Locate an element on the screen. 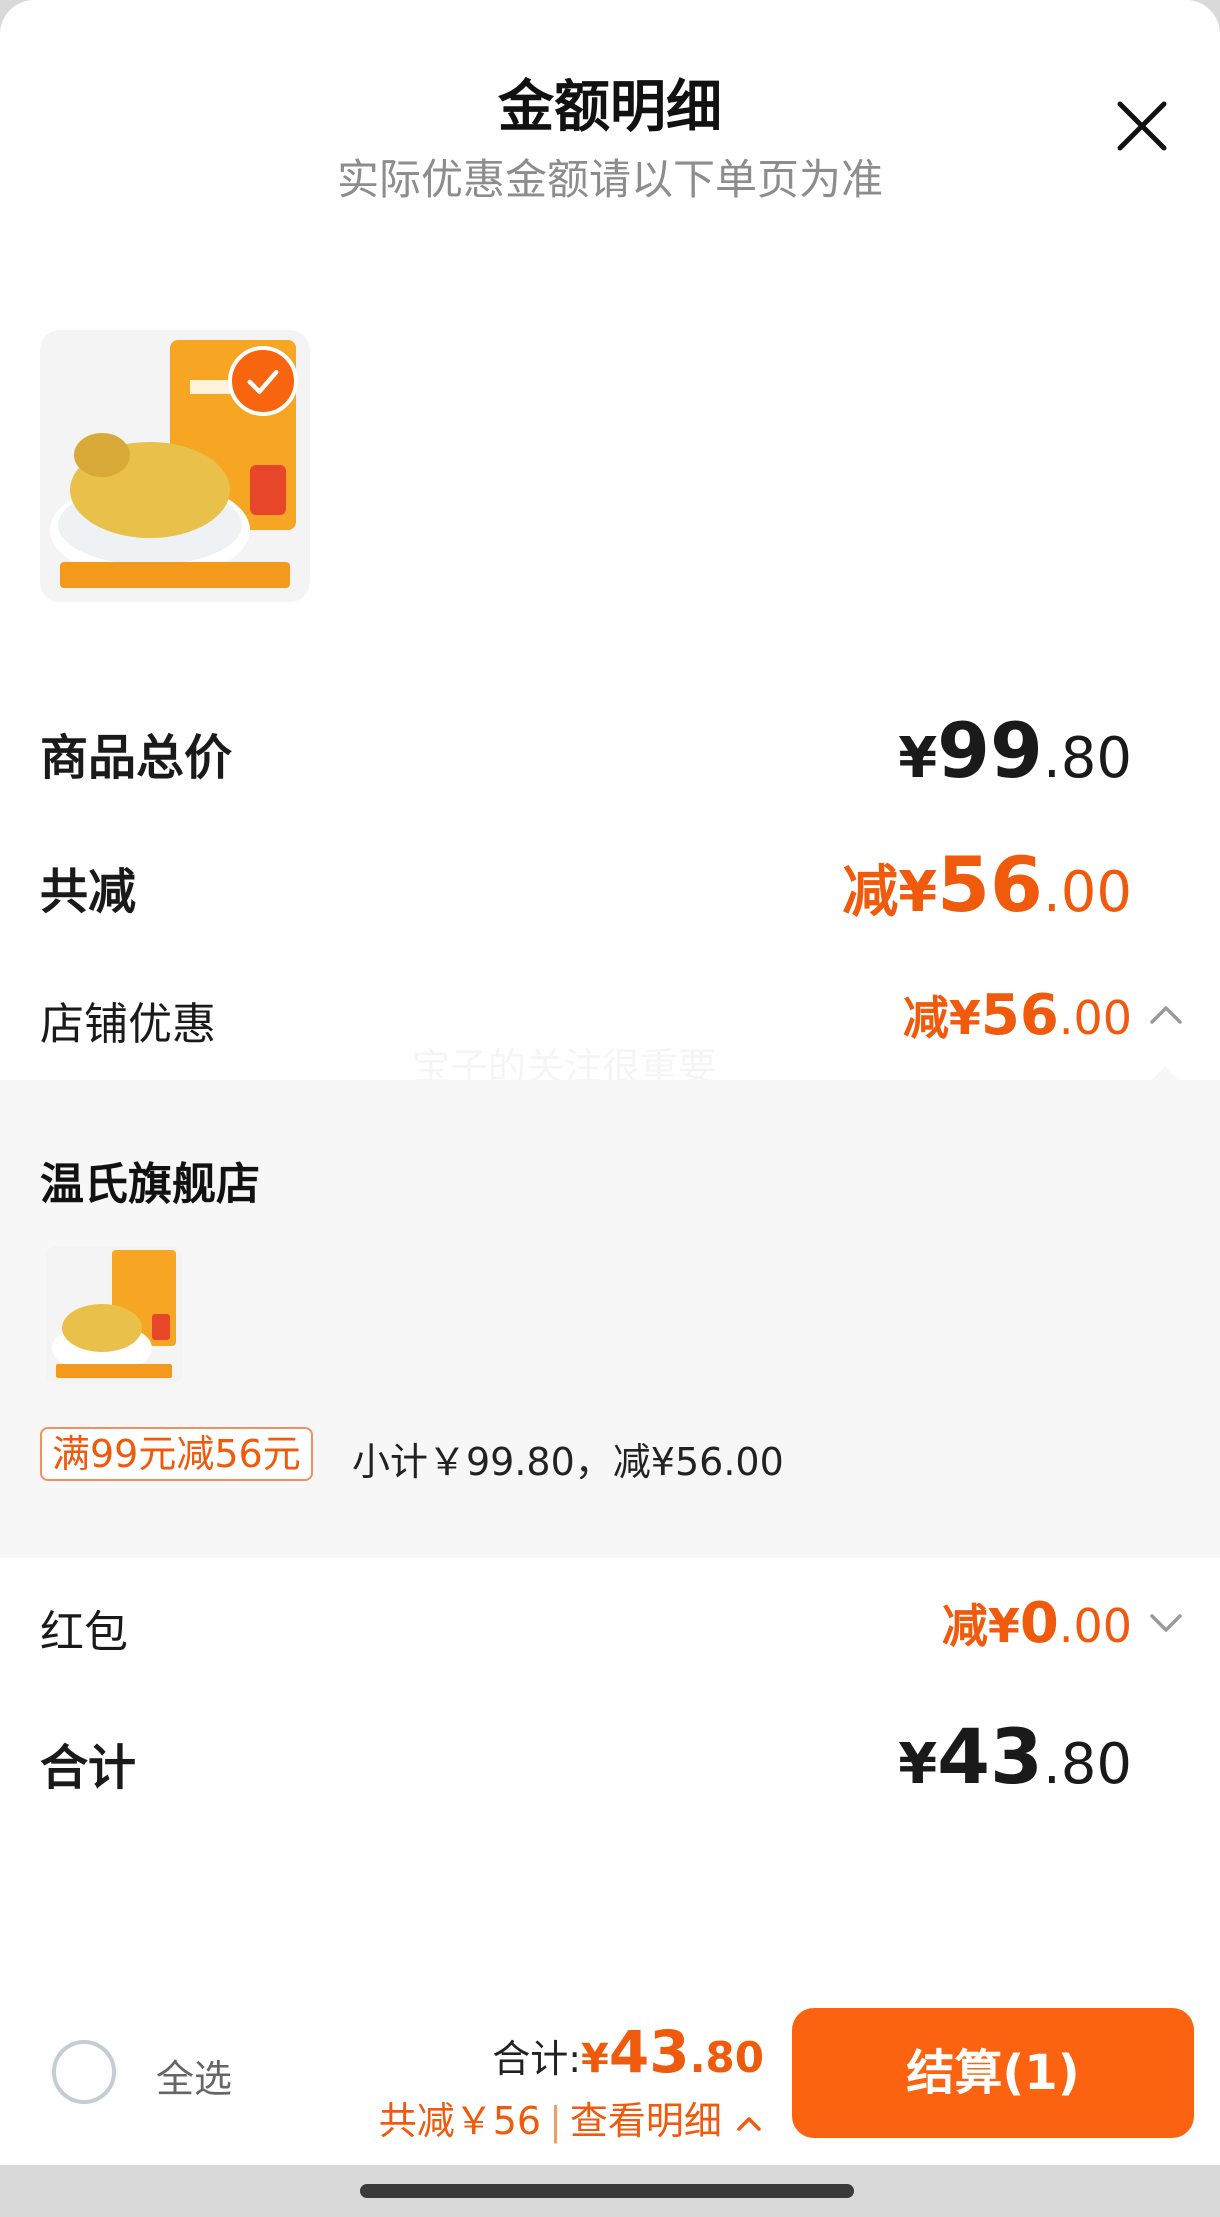 The image size is (1220, 2217). grand-total-integer: 43 is located at coordinates (990, 1756).